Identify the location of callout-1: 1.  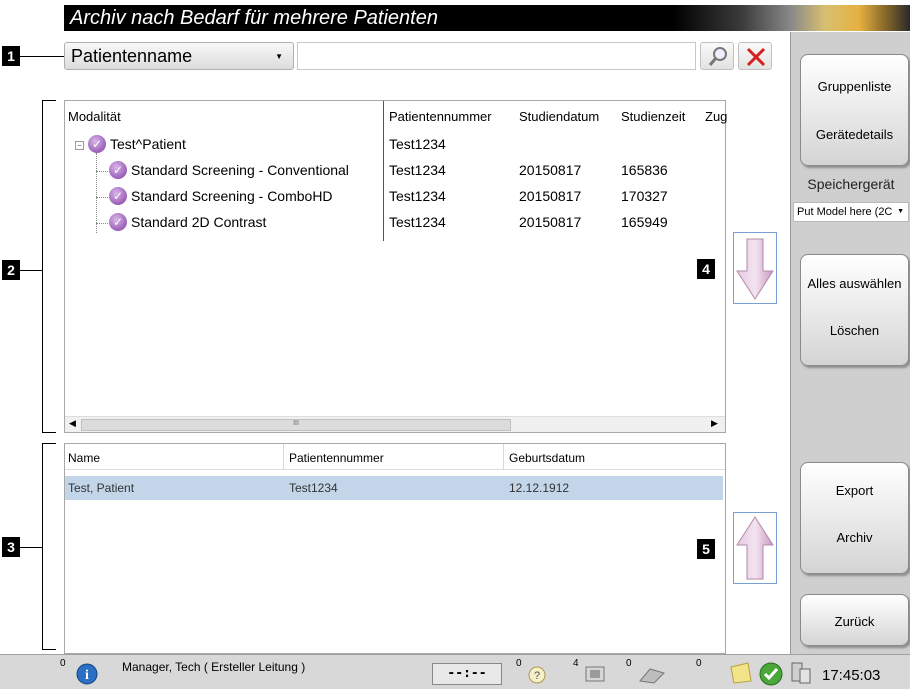
(11, 56).